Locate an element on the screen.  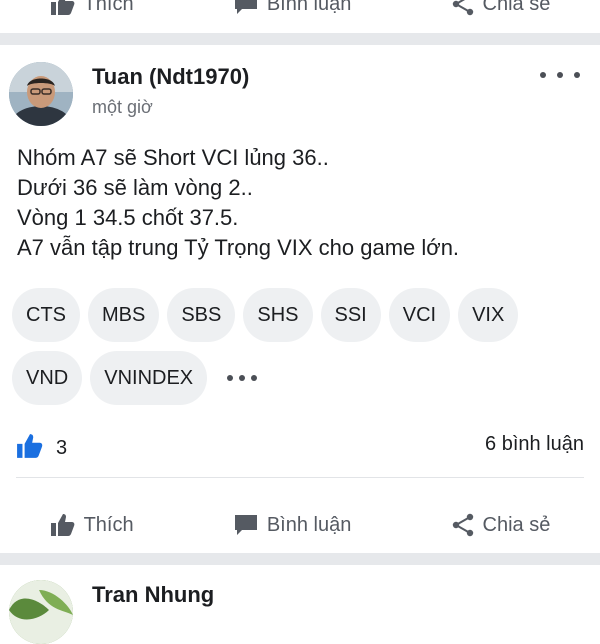
author-name: Tuan (Ndt1970) is located at coordinates (170, 77).